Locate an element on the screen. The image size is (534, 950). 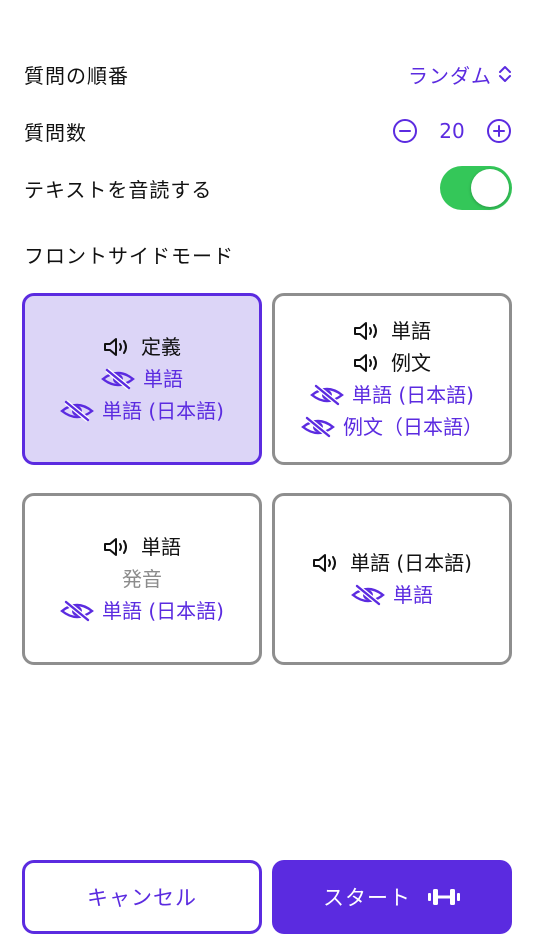
mode-line: 発音 is located at coordinates (142, 579).